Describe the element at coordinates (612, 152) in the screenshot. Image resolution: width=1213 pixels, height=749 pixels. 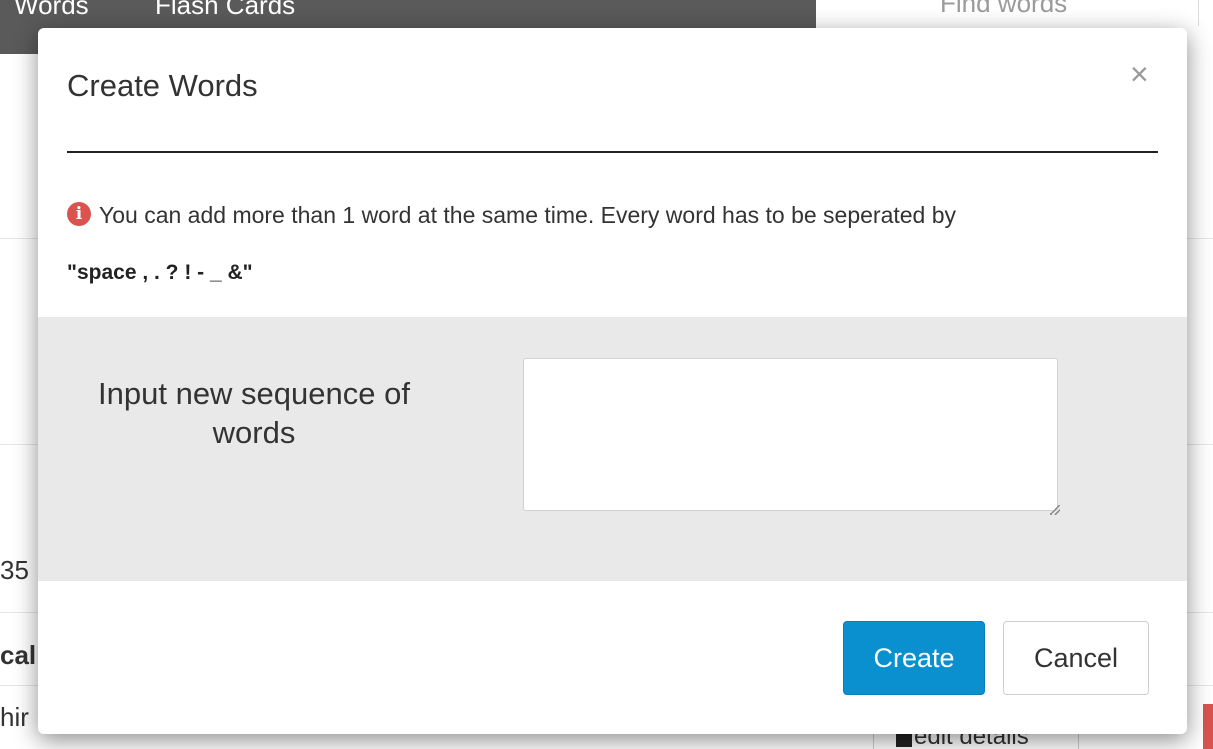
I see `header-divider` at that location.